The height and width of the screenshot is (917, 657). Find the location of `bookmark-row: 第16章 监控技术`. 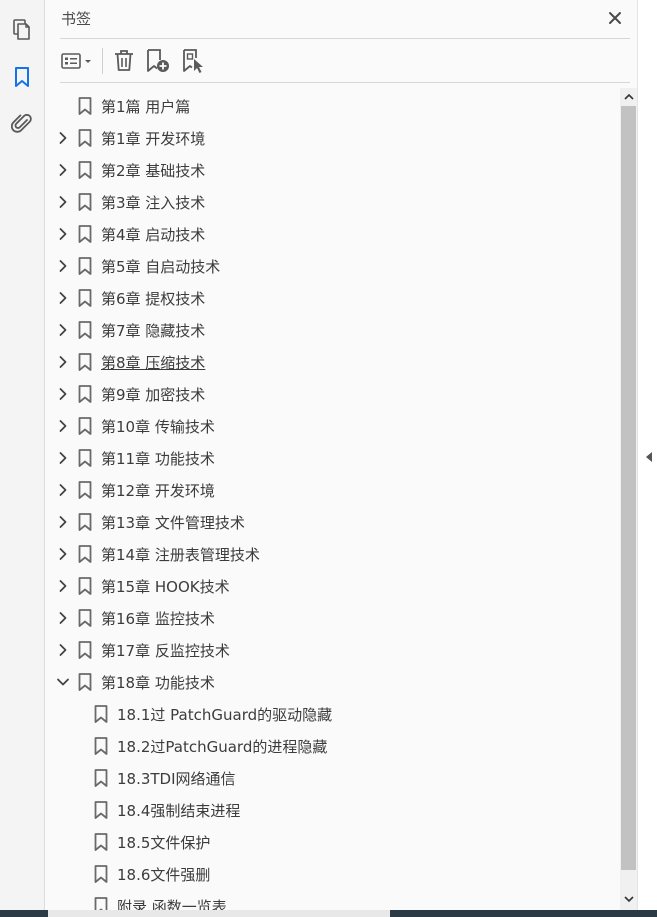

bookmark-row: 第16章 监控技术 is located at coordinates (332, 618).